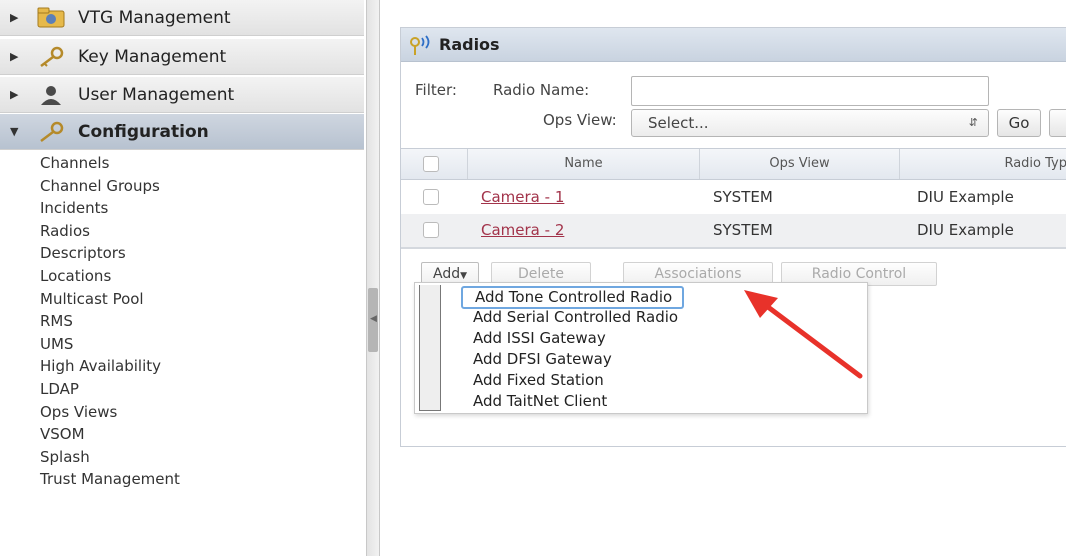  Describe the element at coordinates (539, 338) in the screenshot. I see `menu-item-add-issi-gateway: Add ISSI Gateway` at that location.